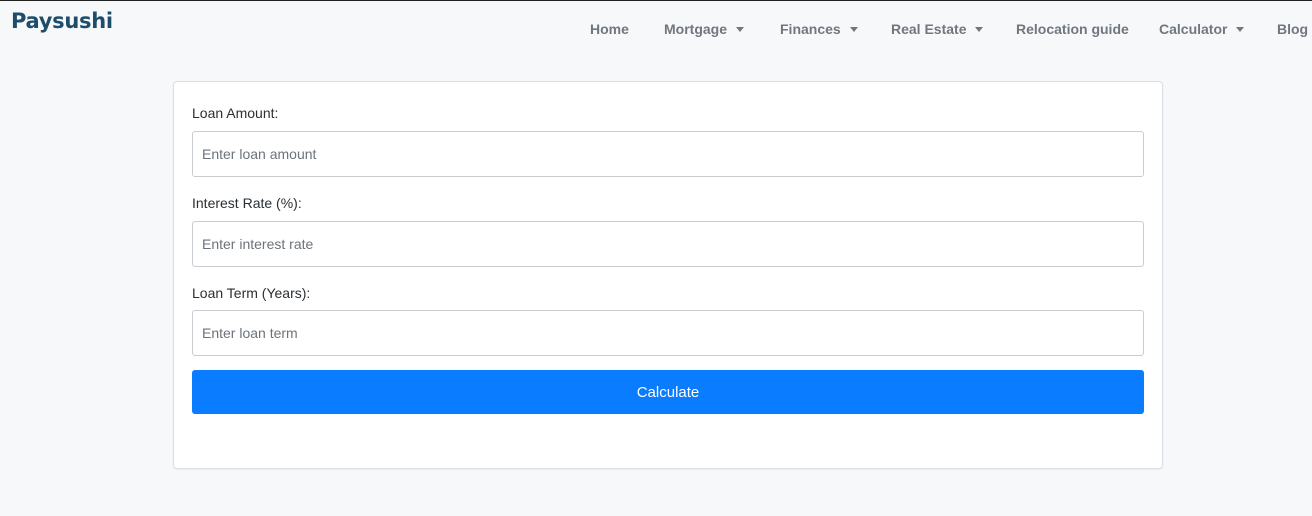  I want to click on nav-item-finances: Finances, so click(819, 29).